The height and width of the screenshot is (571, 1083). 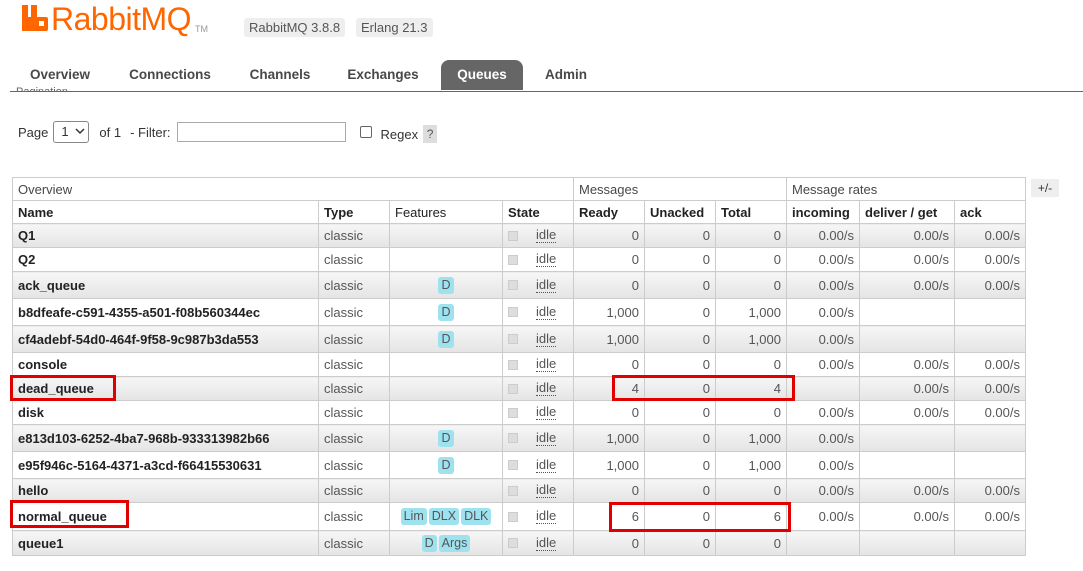 I want to click on highlight-box-normal-queue-name, so click(x=69, y=514).